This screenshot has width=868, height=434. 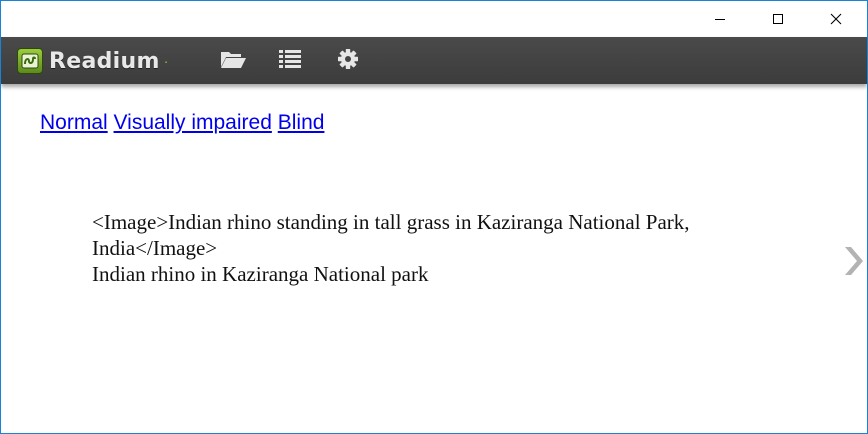 I want to click on maximize-icon, so click(x=778, y=19).